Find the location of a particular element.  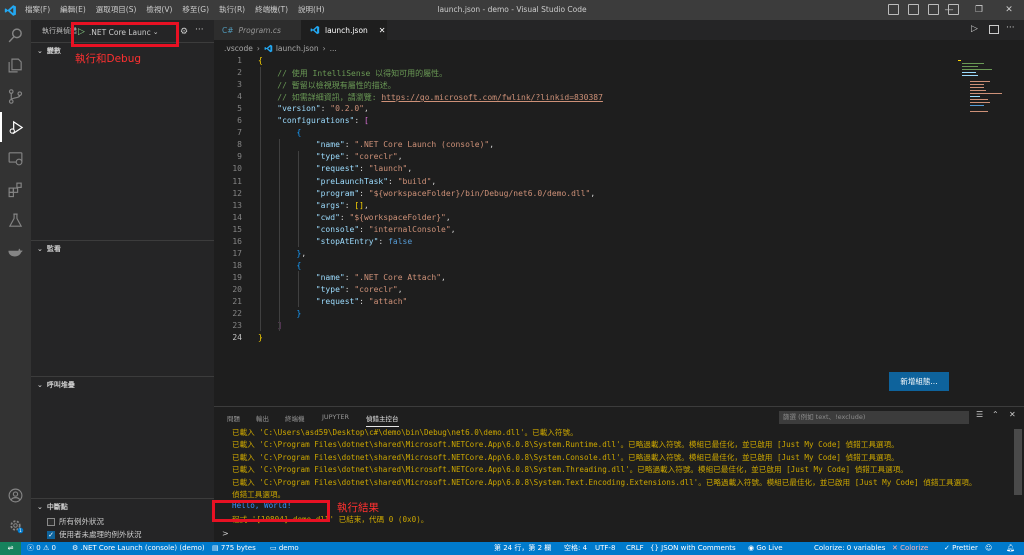

code-line: "request": "attach" is located at coordinates (333, 301).